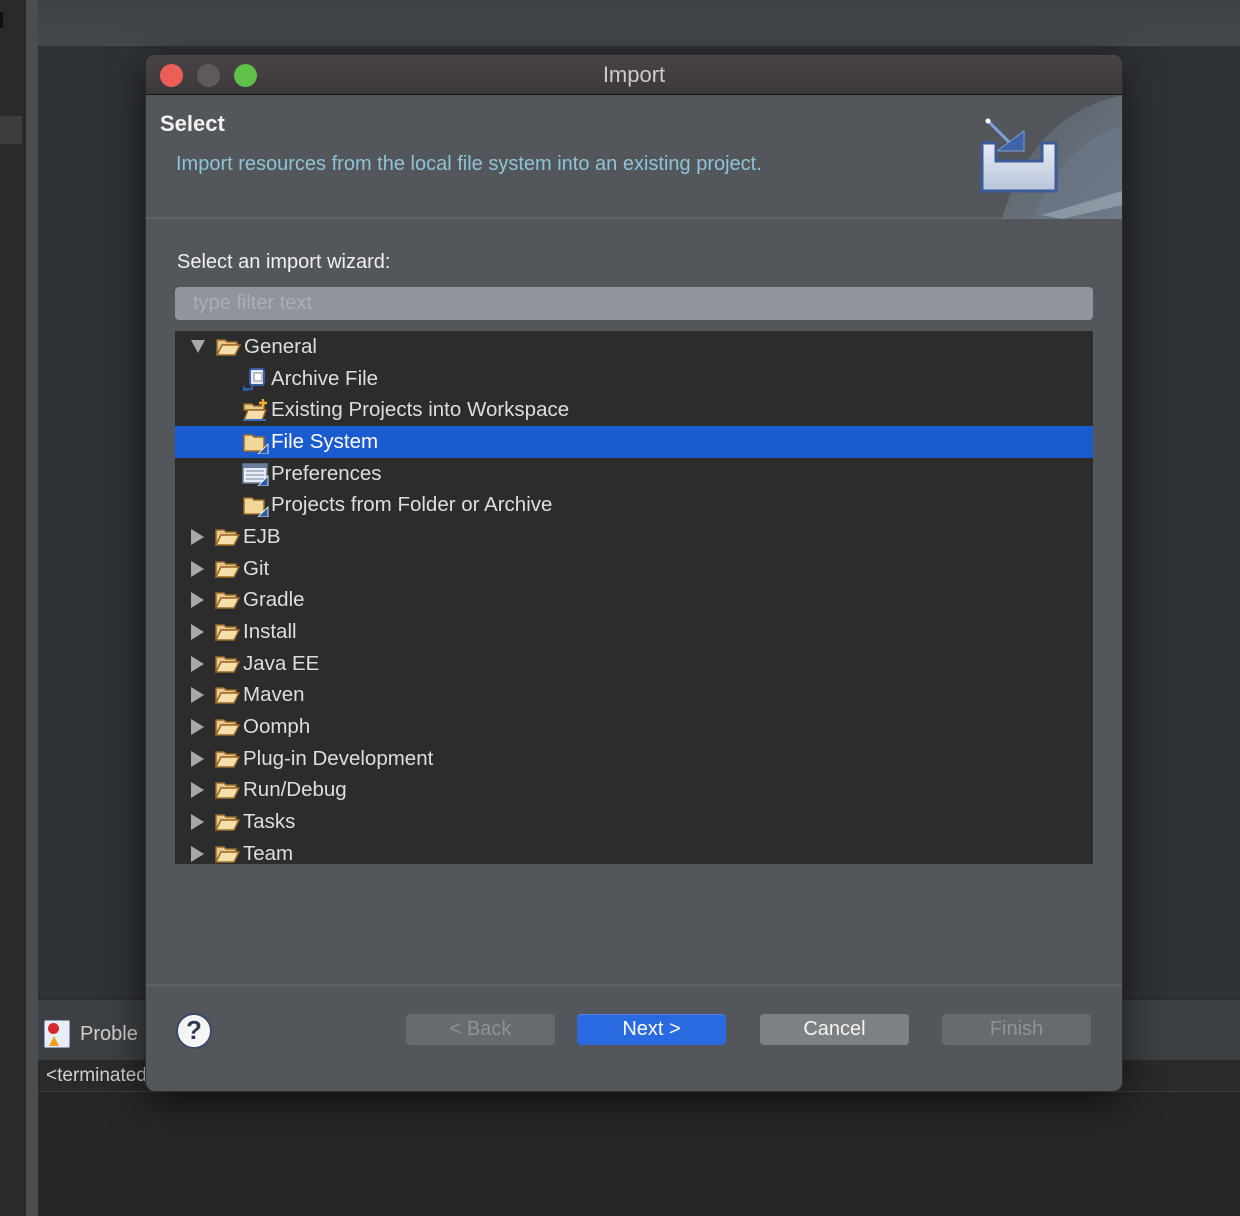  What do you see at coordinates (109, 1033) in the screenshot?
I see `problems-tab-label: Proble` at bounding box center [109, 1033].